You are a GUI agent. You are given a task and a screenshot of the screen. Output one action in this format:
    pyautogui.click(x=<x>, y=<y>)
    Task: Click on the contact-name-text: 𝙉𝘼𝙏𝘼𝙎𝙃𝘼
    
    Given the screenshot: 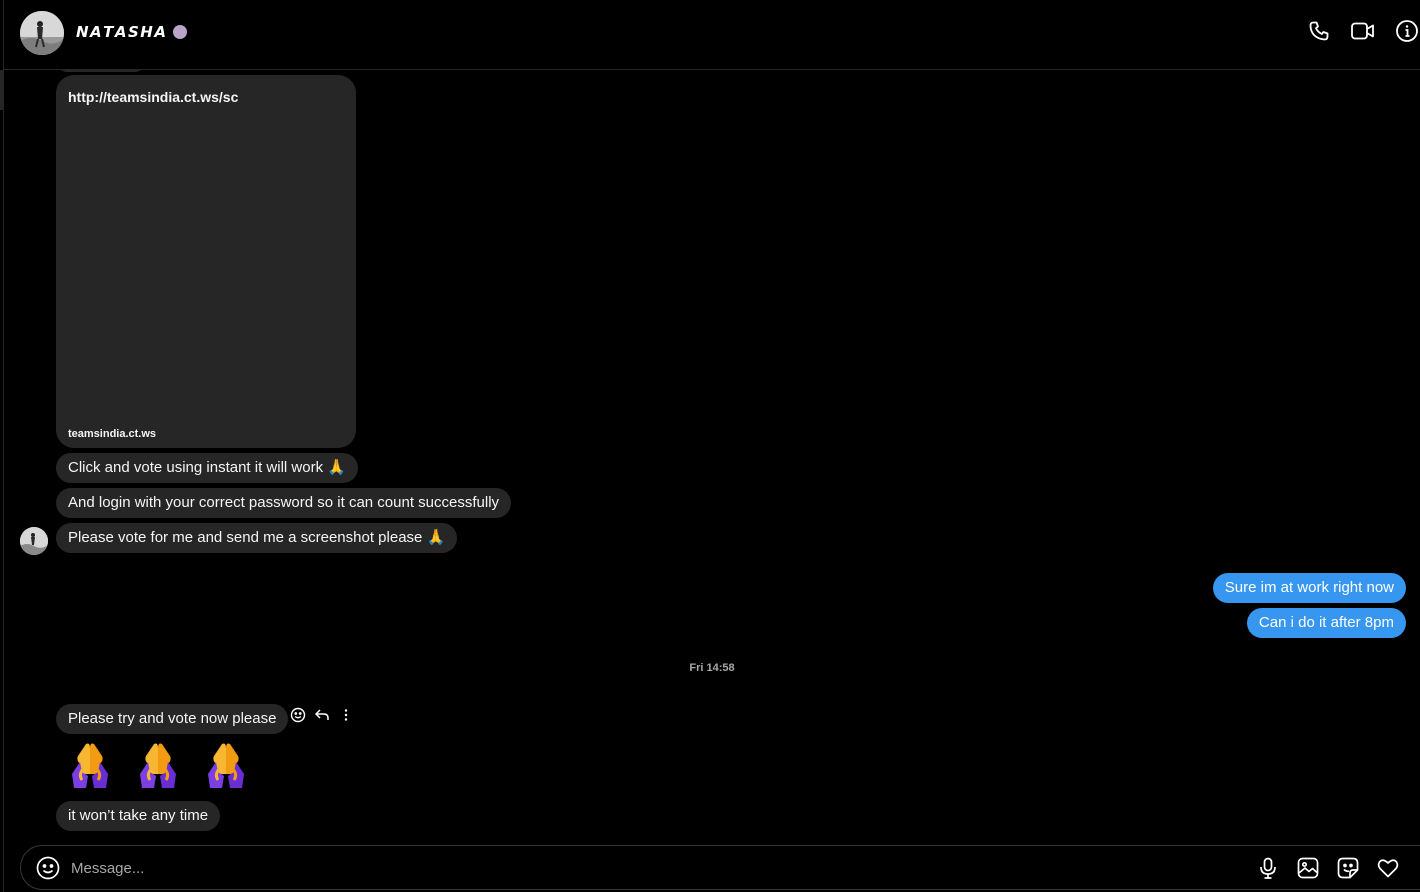 What is the action you would take?
    pyautogui.click(x=122, y=32)
    